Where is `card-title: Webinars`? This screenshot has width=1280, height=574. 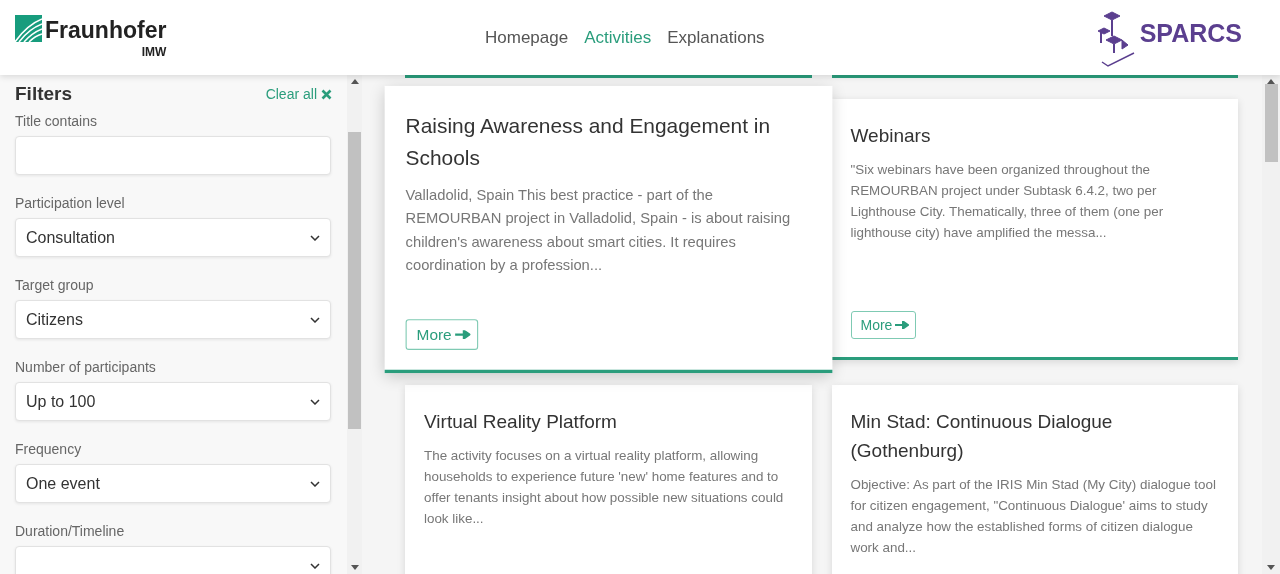 card-title: Webinars is located at coordinates (890, 136).